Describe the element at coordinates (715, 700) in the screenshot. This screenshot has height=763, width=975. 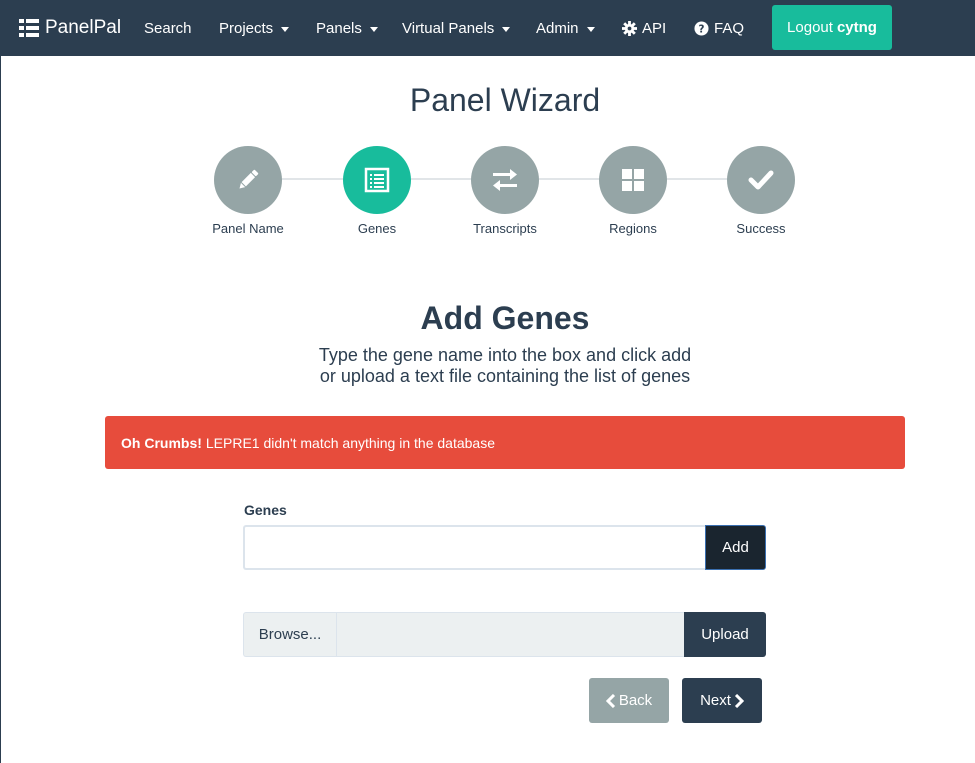
I see `next-label: Next` at that location.